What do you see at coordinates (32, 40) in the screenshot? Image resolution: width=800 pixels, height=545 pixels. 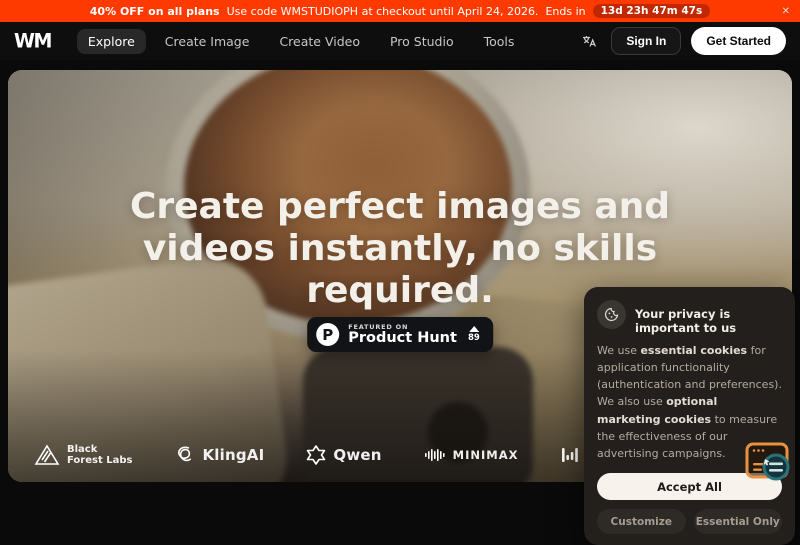 I see `wm-logo: WM` at bounding box center [32, 40].